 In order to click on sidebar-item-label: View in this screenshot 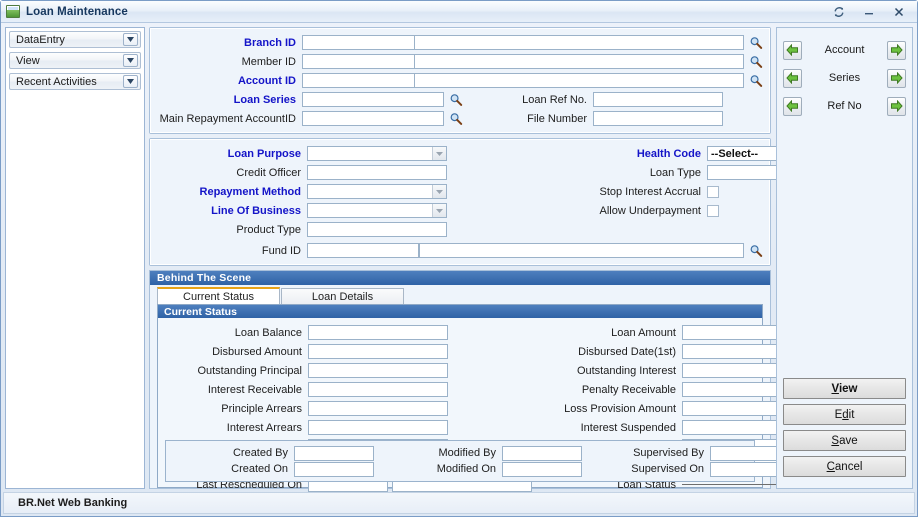, I will do `click(28, 60)`.